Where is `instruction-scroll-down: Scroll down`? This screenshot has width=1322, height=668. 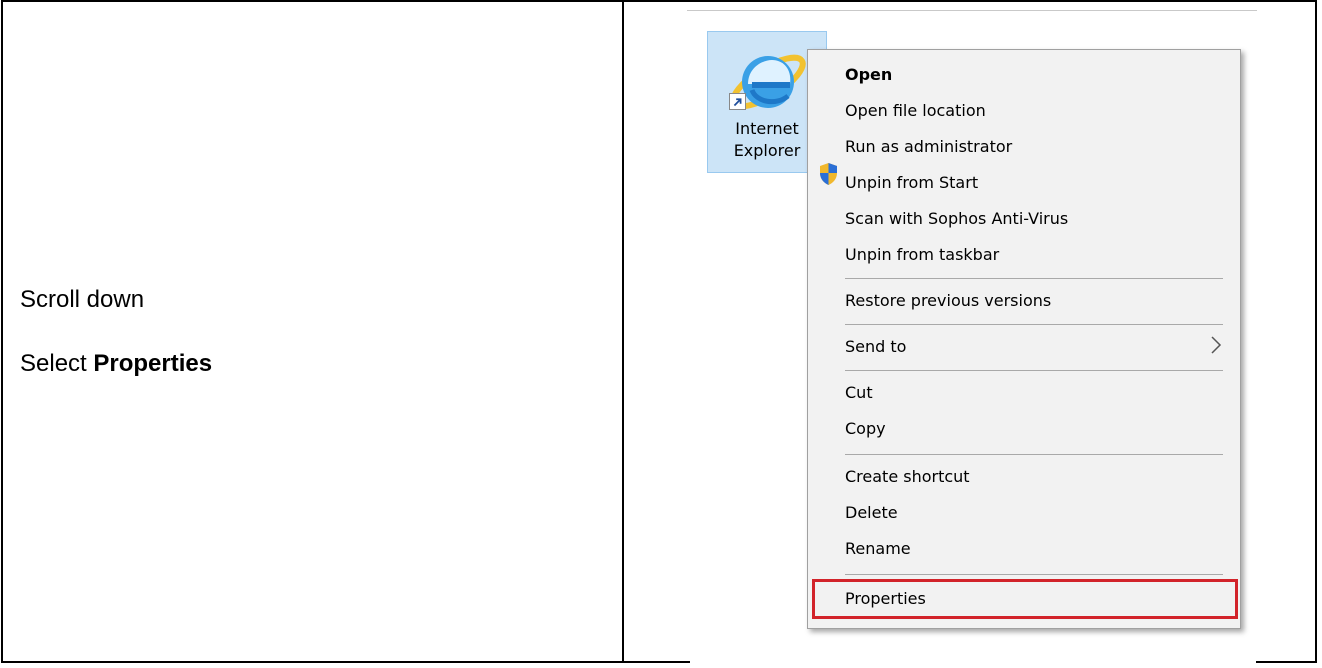
instruction-scroll-down: Scroll down is located at coordinates (82, 299).